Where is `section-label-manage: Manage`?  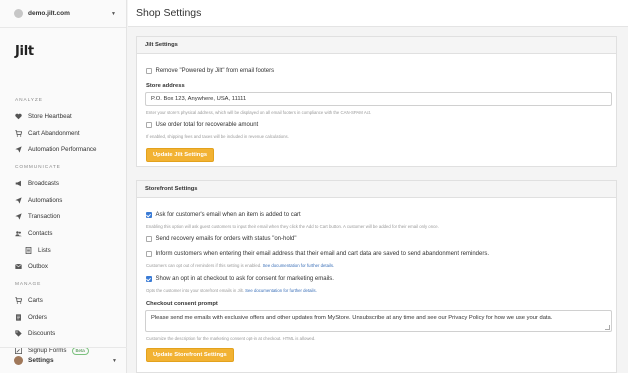
section-label-manage: Manage is located at coordinates (28, 285).